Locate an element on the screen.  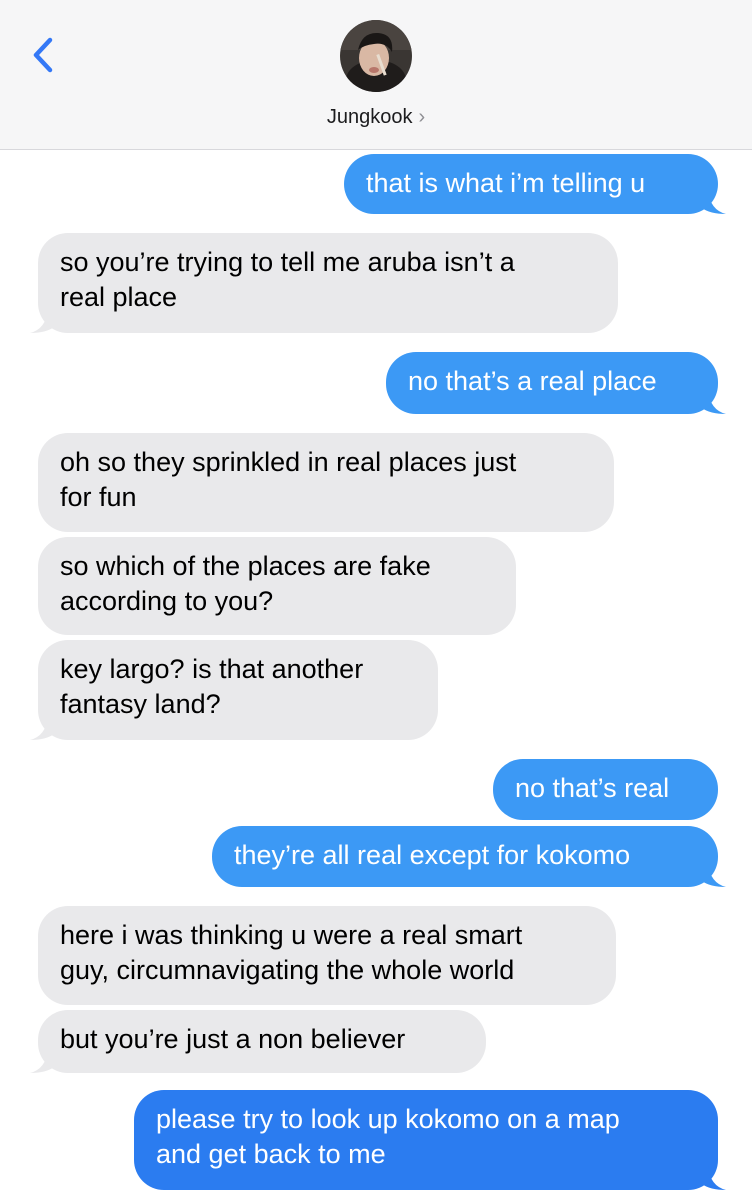
outgoing-message: no that’s real is located at coordinates (605, 789).